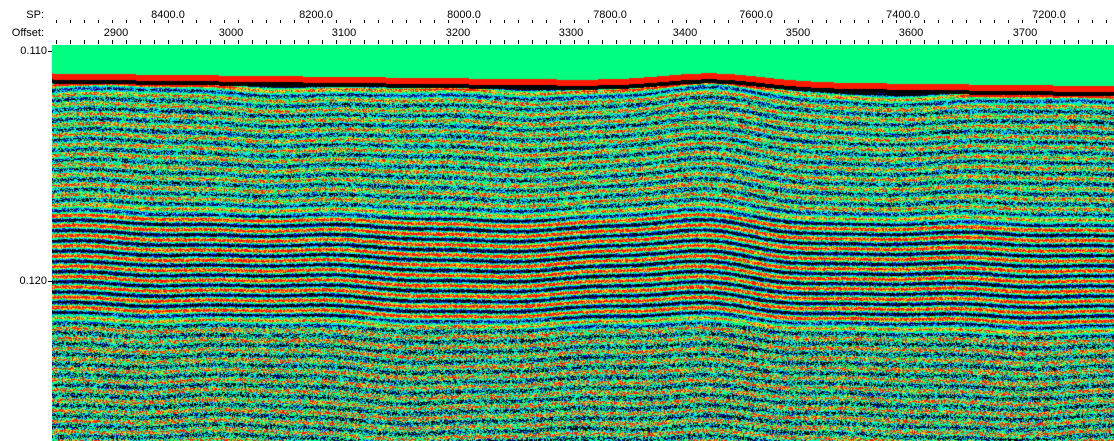  I want to click on offset-tick-label: 3700, so click(1025, 33).